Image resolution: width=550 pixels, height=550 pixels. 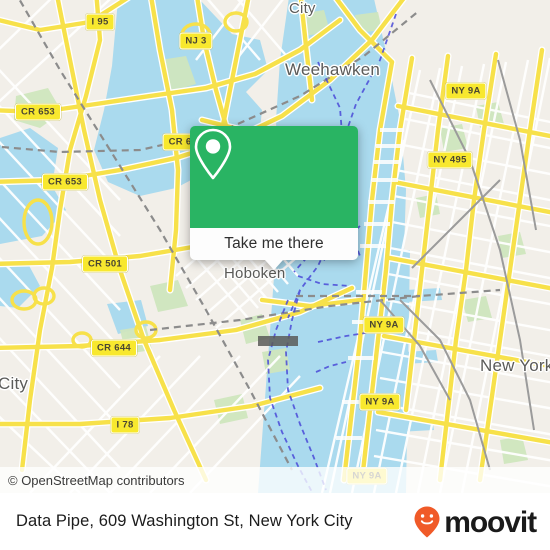 I want to click on take-me-there-button-label: Take me there, so click(x=274, y=243).